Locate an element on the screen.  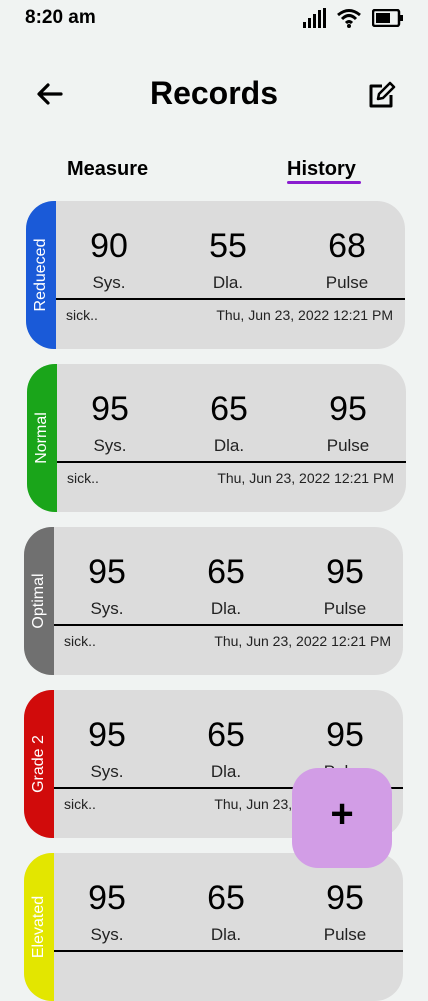
page-title: Records is located at coordinates (214, 93).